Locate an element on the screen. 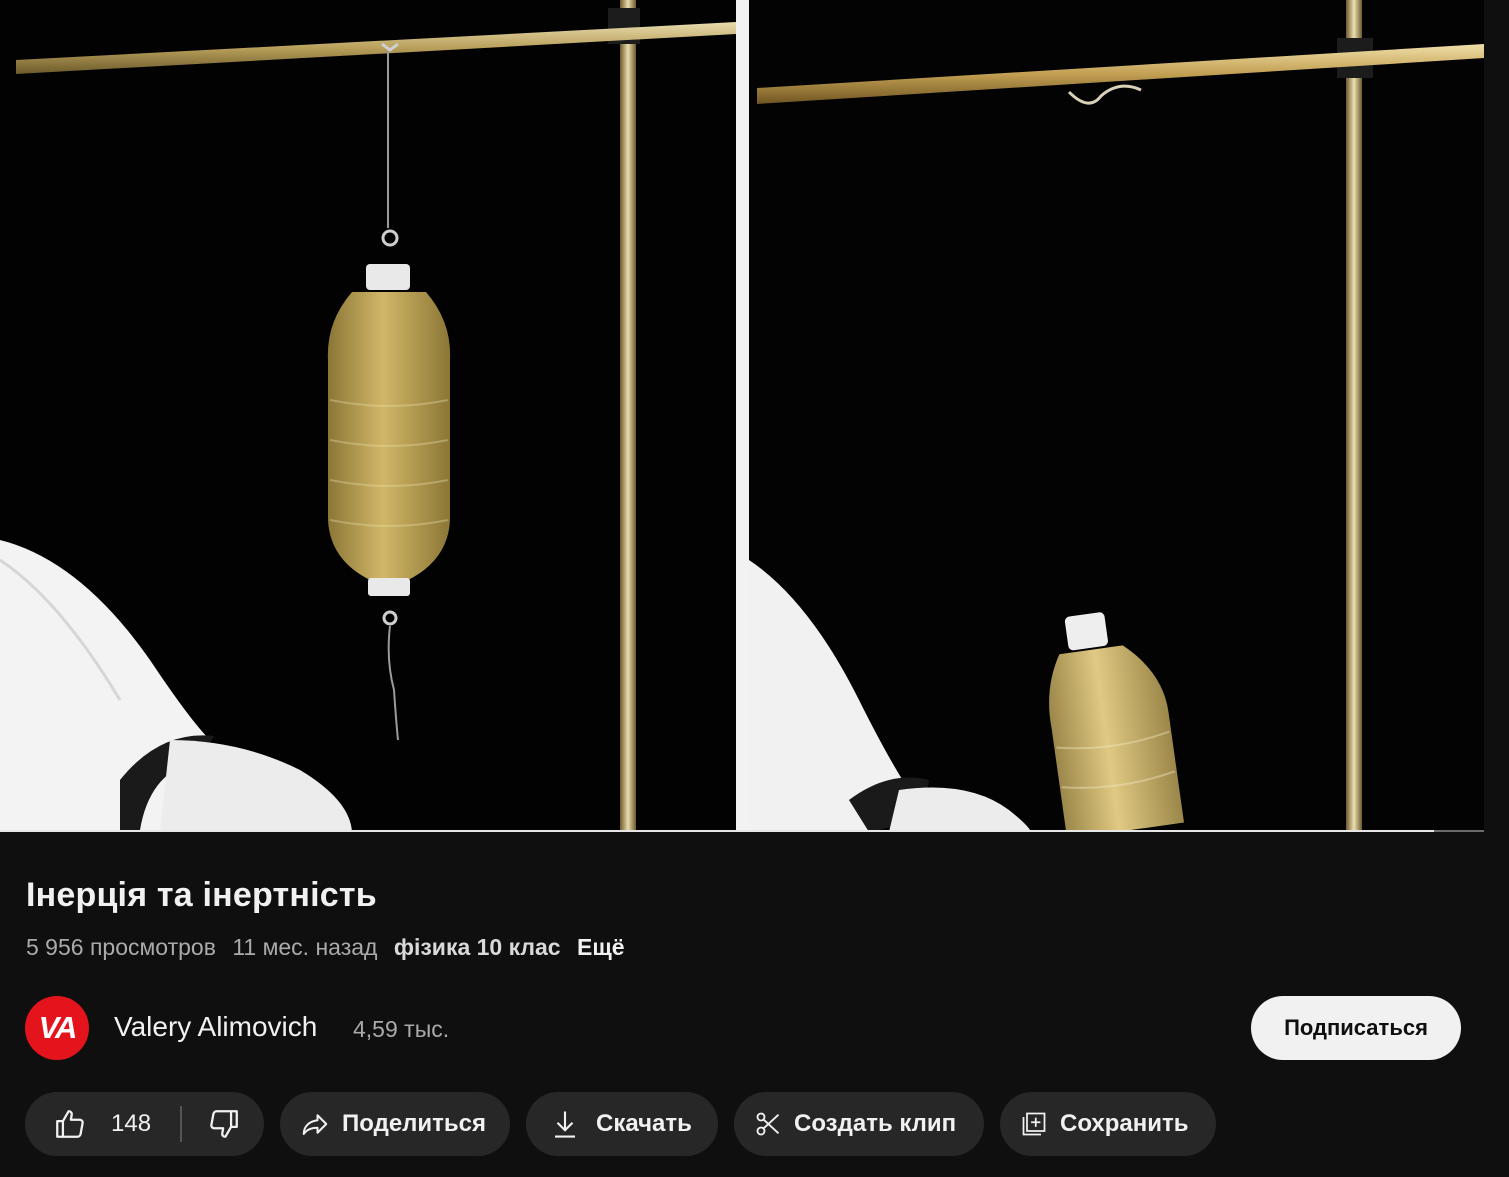  progress-fill is located at coordinates (717, 831).